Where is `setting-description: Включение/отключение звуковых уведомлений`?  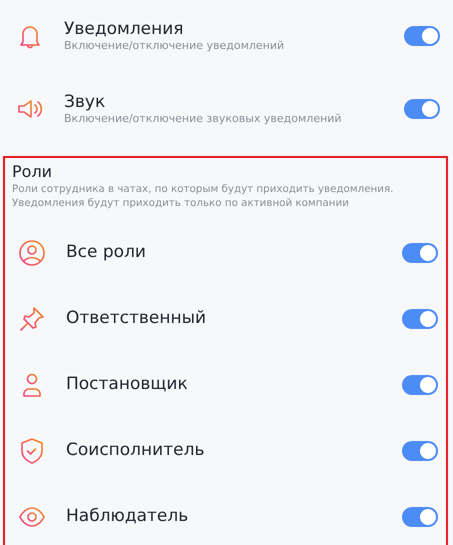
setting-description: Включение/отключение звуковых уведомлений is located at coordinates (203, 119).